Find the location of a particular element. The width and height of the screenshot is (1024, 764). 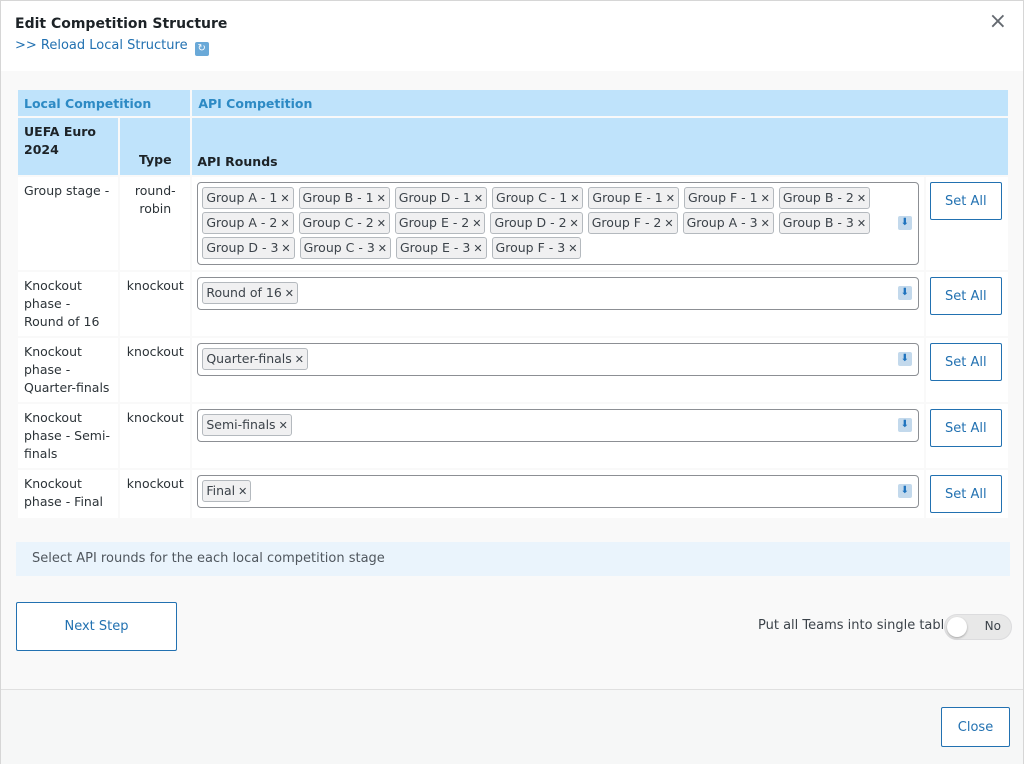

round-tag: Group B - 3 ✕ is located at coordinates (824, 223).